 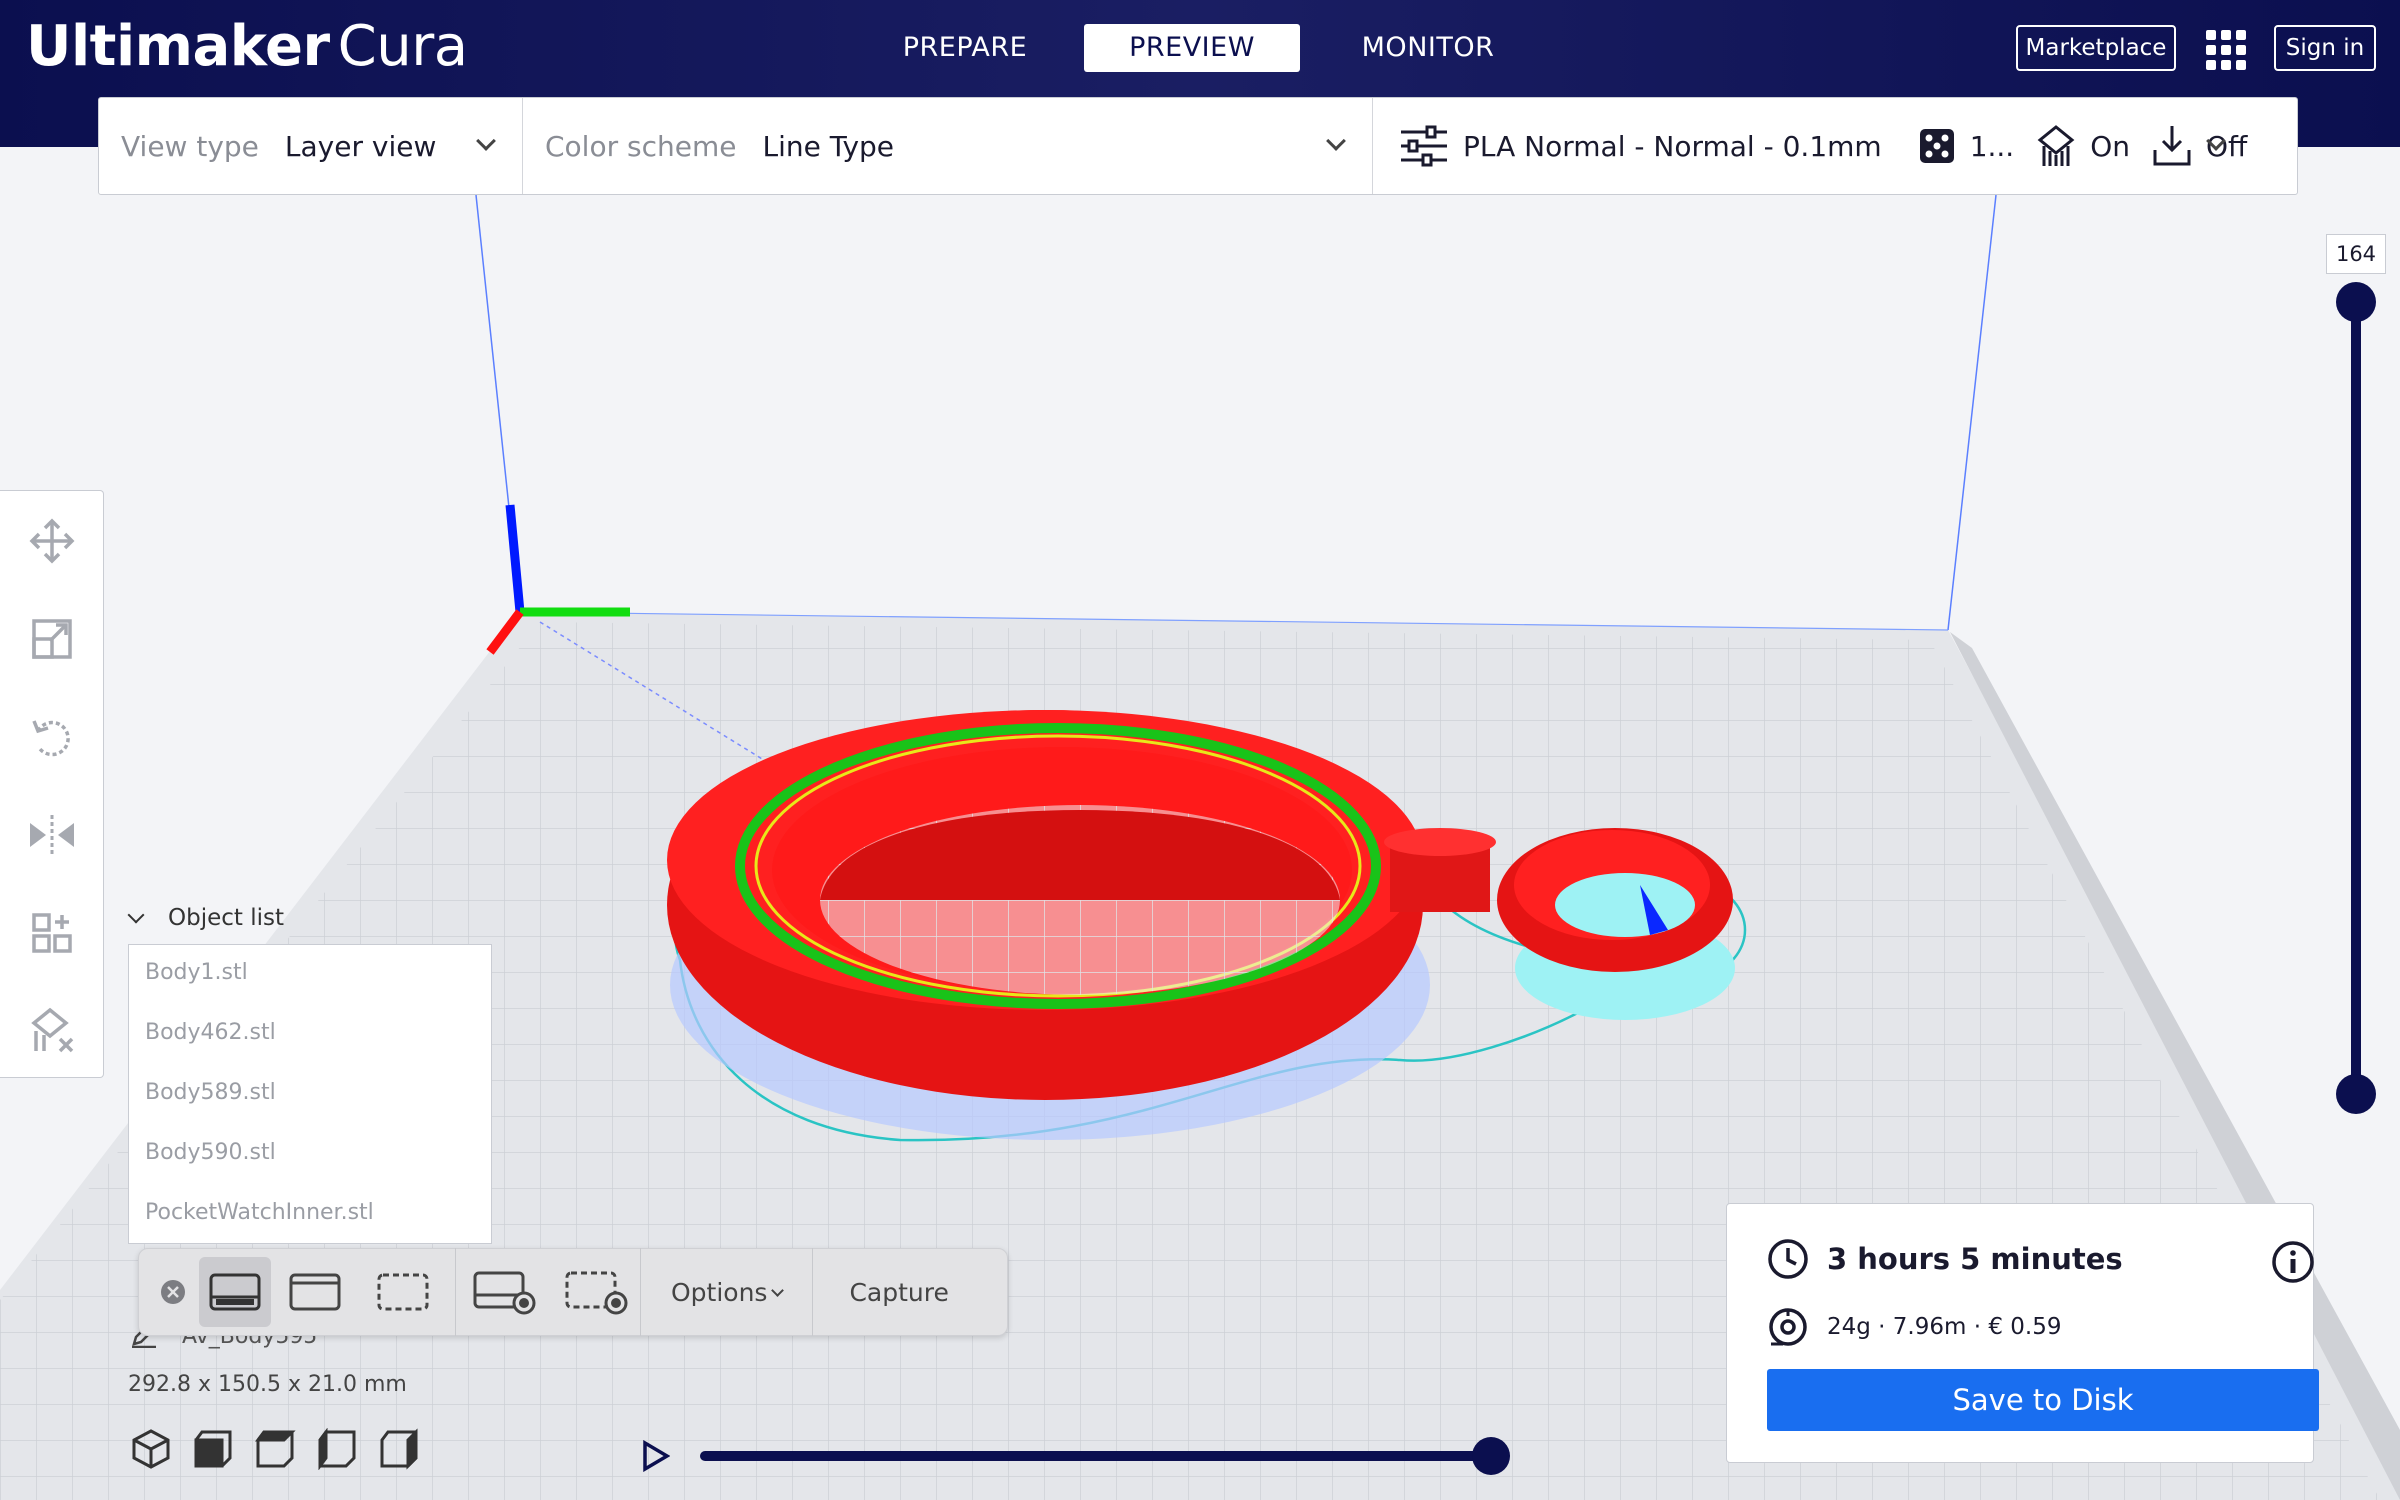 What do you see at coordinates (2325, 48) in the screenshot?
I see `sign-in-button: Sign in` at bounding box center [2325, 48].